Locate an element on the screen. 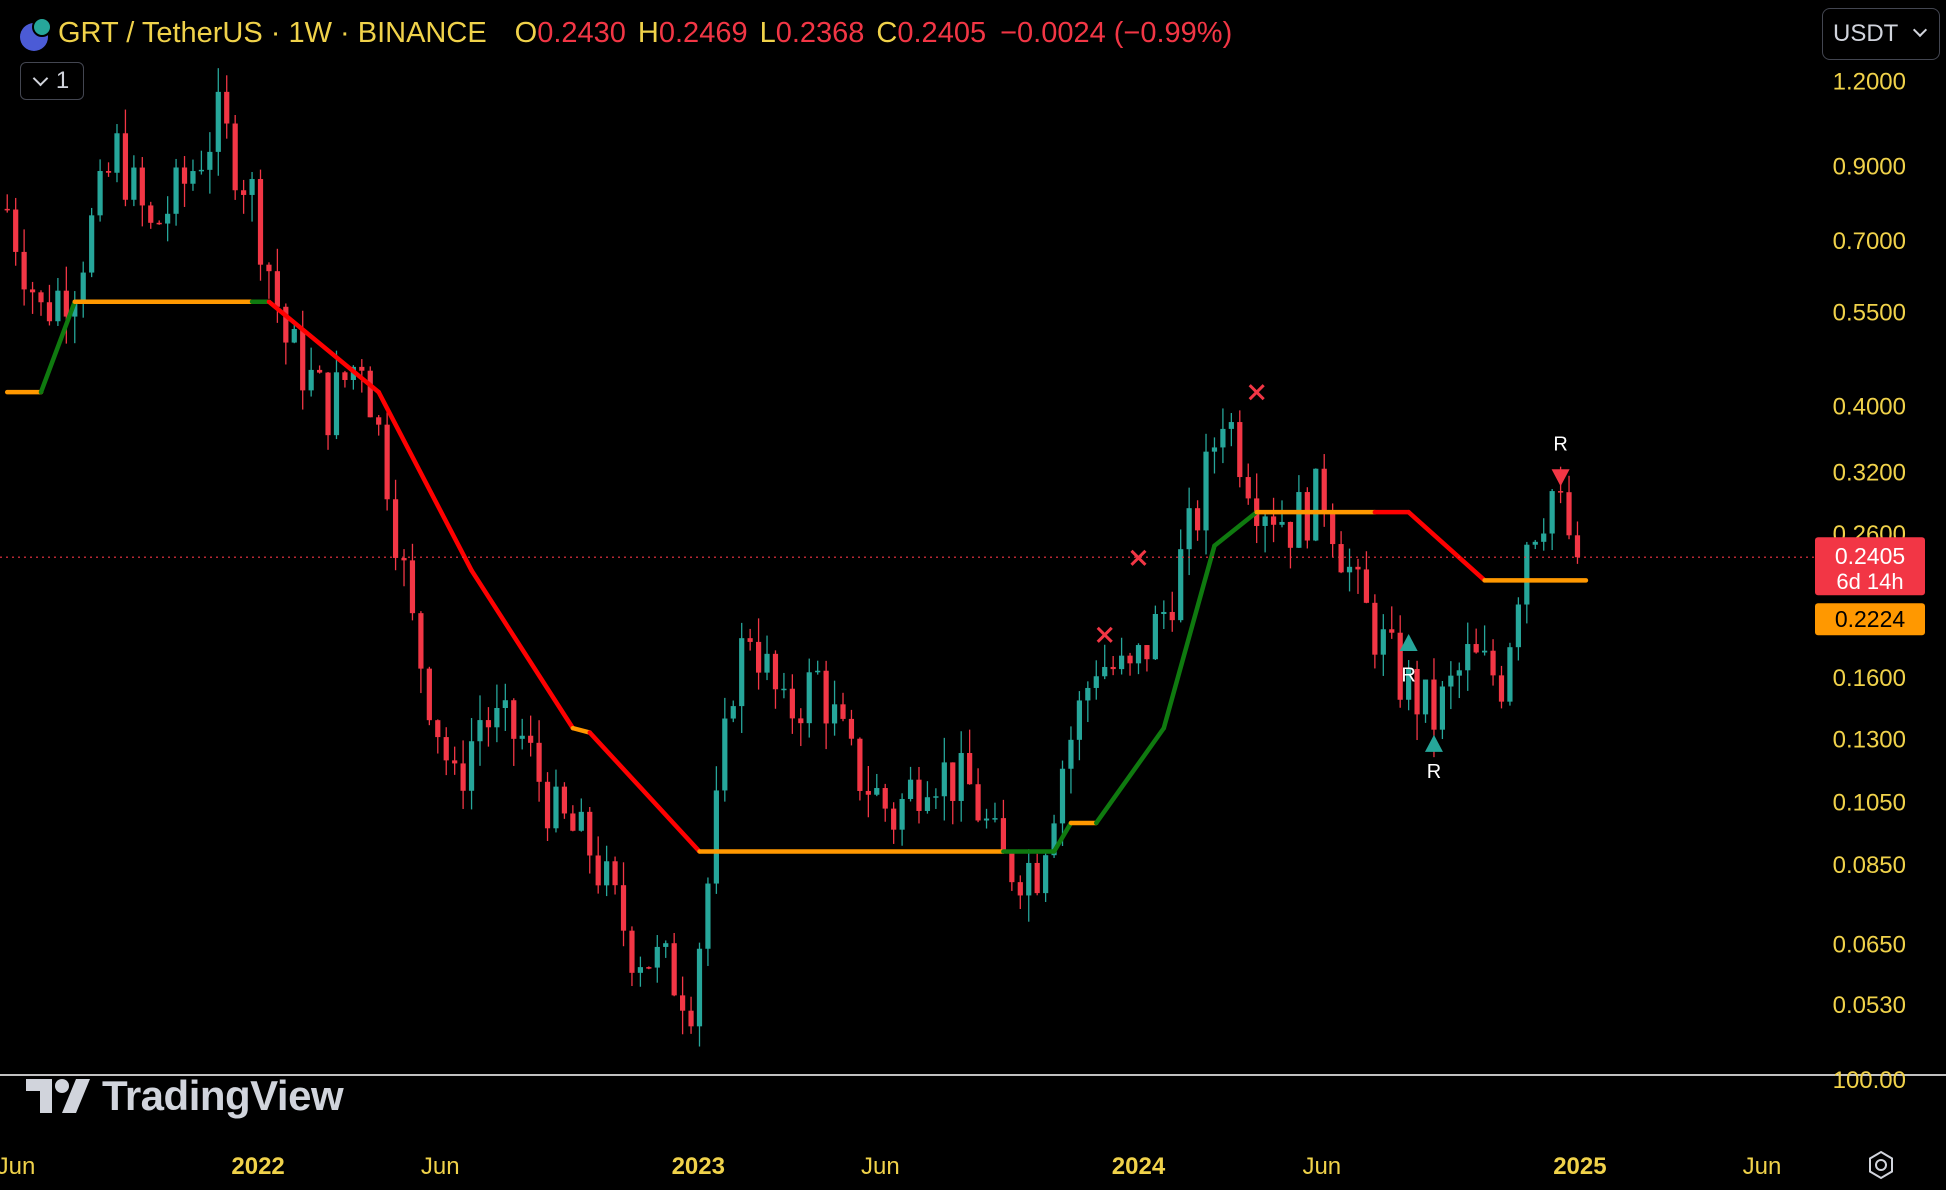  y-tick-label: 0.0850 is located at coordinates (1869, 865).